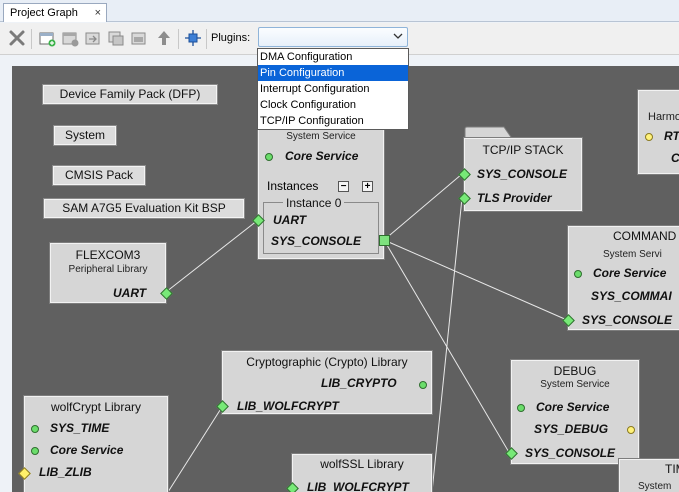 The image size is (679, 492). Describe the element at coordinates (672, 469) in the screenshot. I see `time-title: TIM` at that location.